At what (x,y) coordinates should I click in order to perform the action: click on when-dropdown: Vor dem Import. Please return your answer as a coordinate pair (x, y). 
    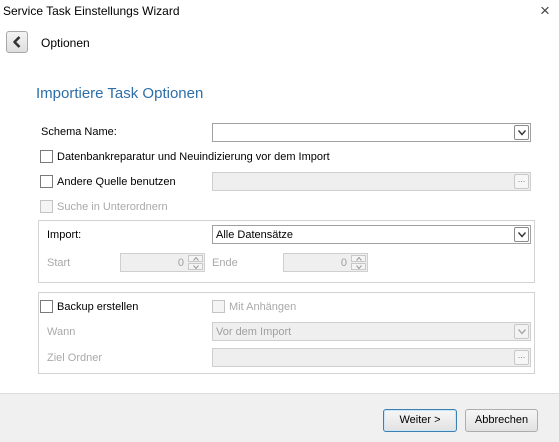
    Looking at the image, I should click on (371, 331).